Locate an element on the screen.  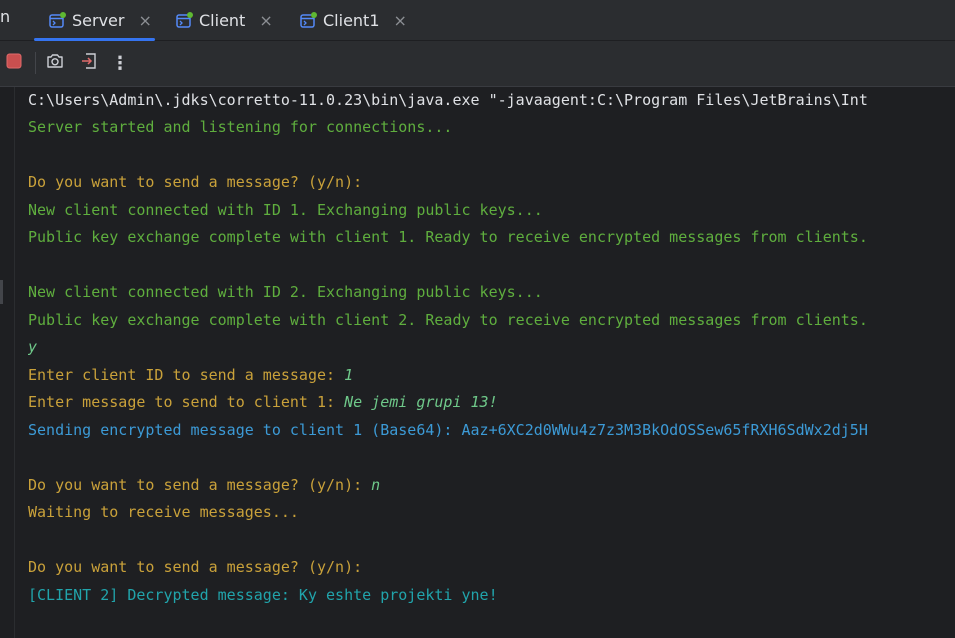
screenshot-button is located at coordinates (55, 63).